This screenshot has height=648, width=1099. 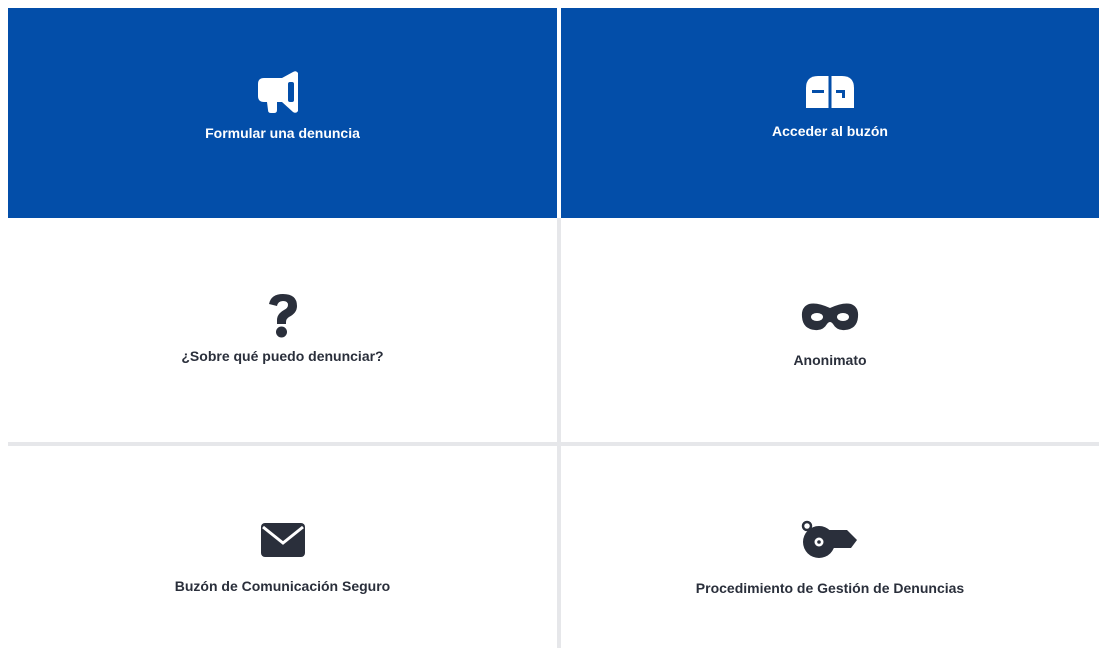 What do you see at coordinates (830, 91) in the screenshot?
I see `mailbox-icon` at bounding box center [830, 91].